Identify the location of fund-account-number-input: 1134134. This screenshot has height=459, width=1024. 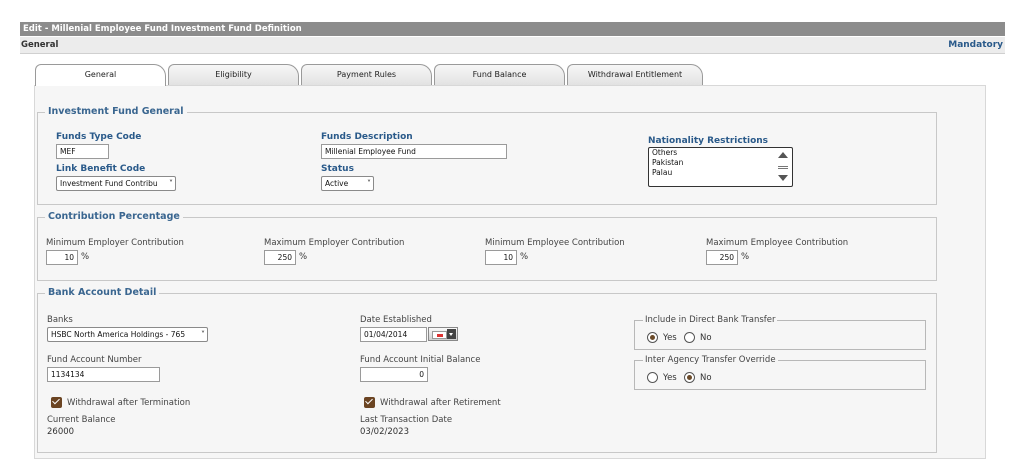
(103, 374).